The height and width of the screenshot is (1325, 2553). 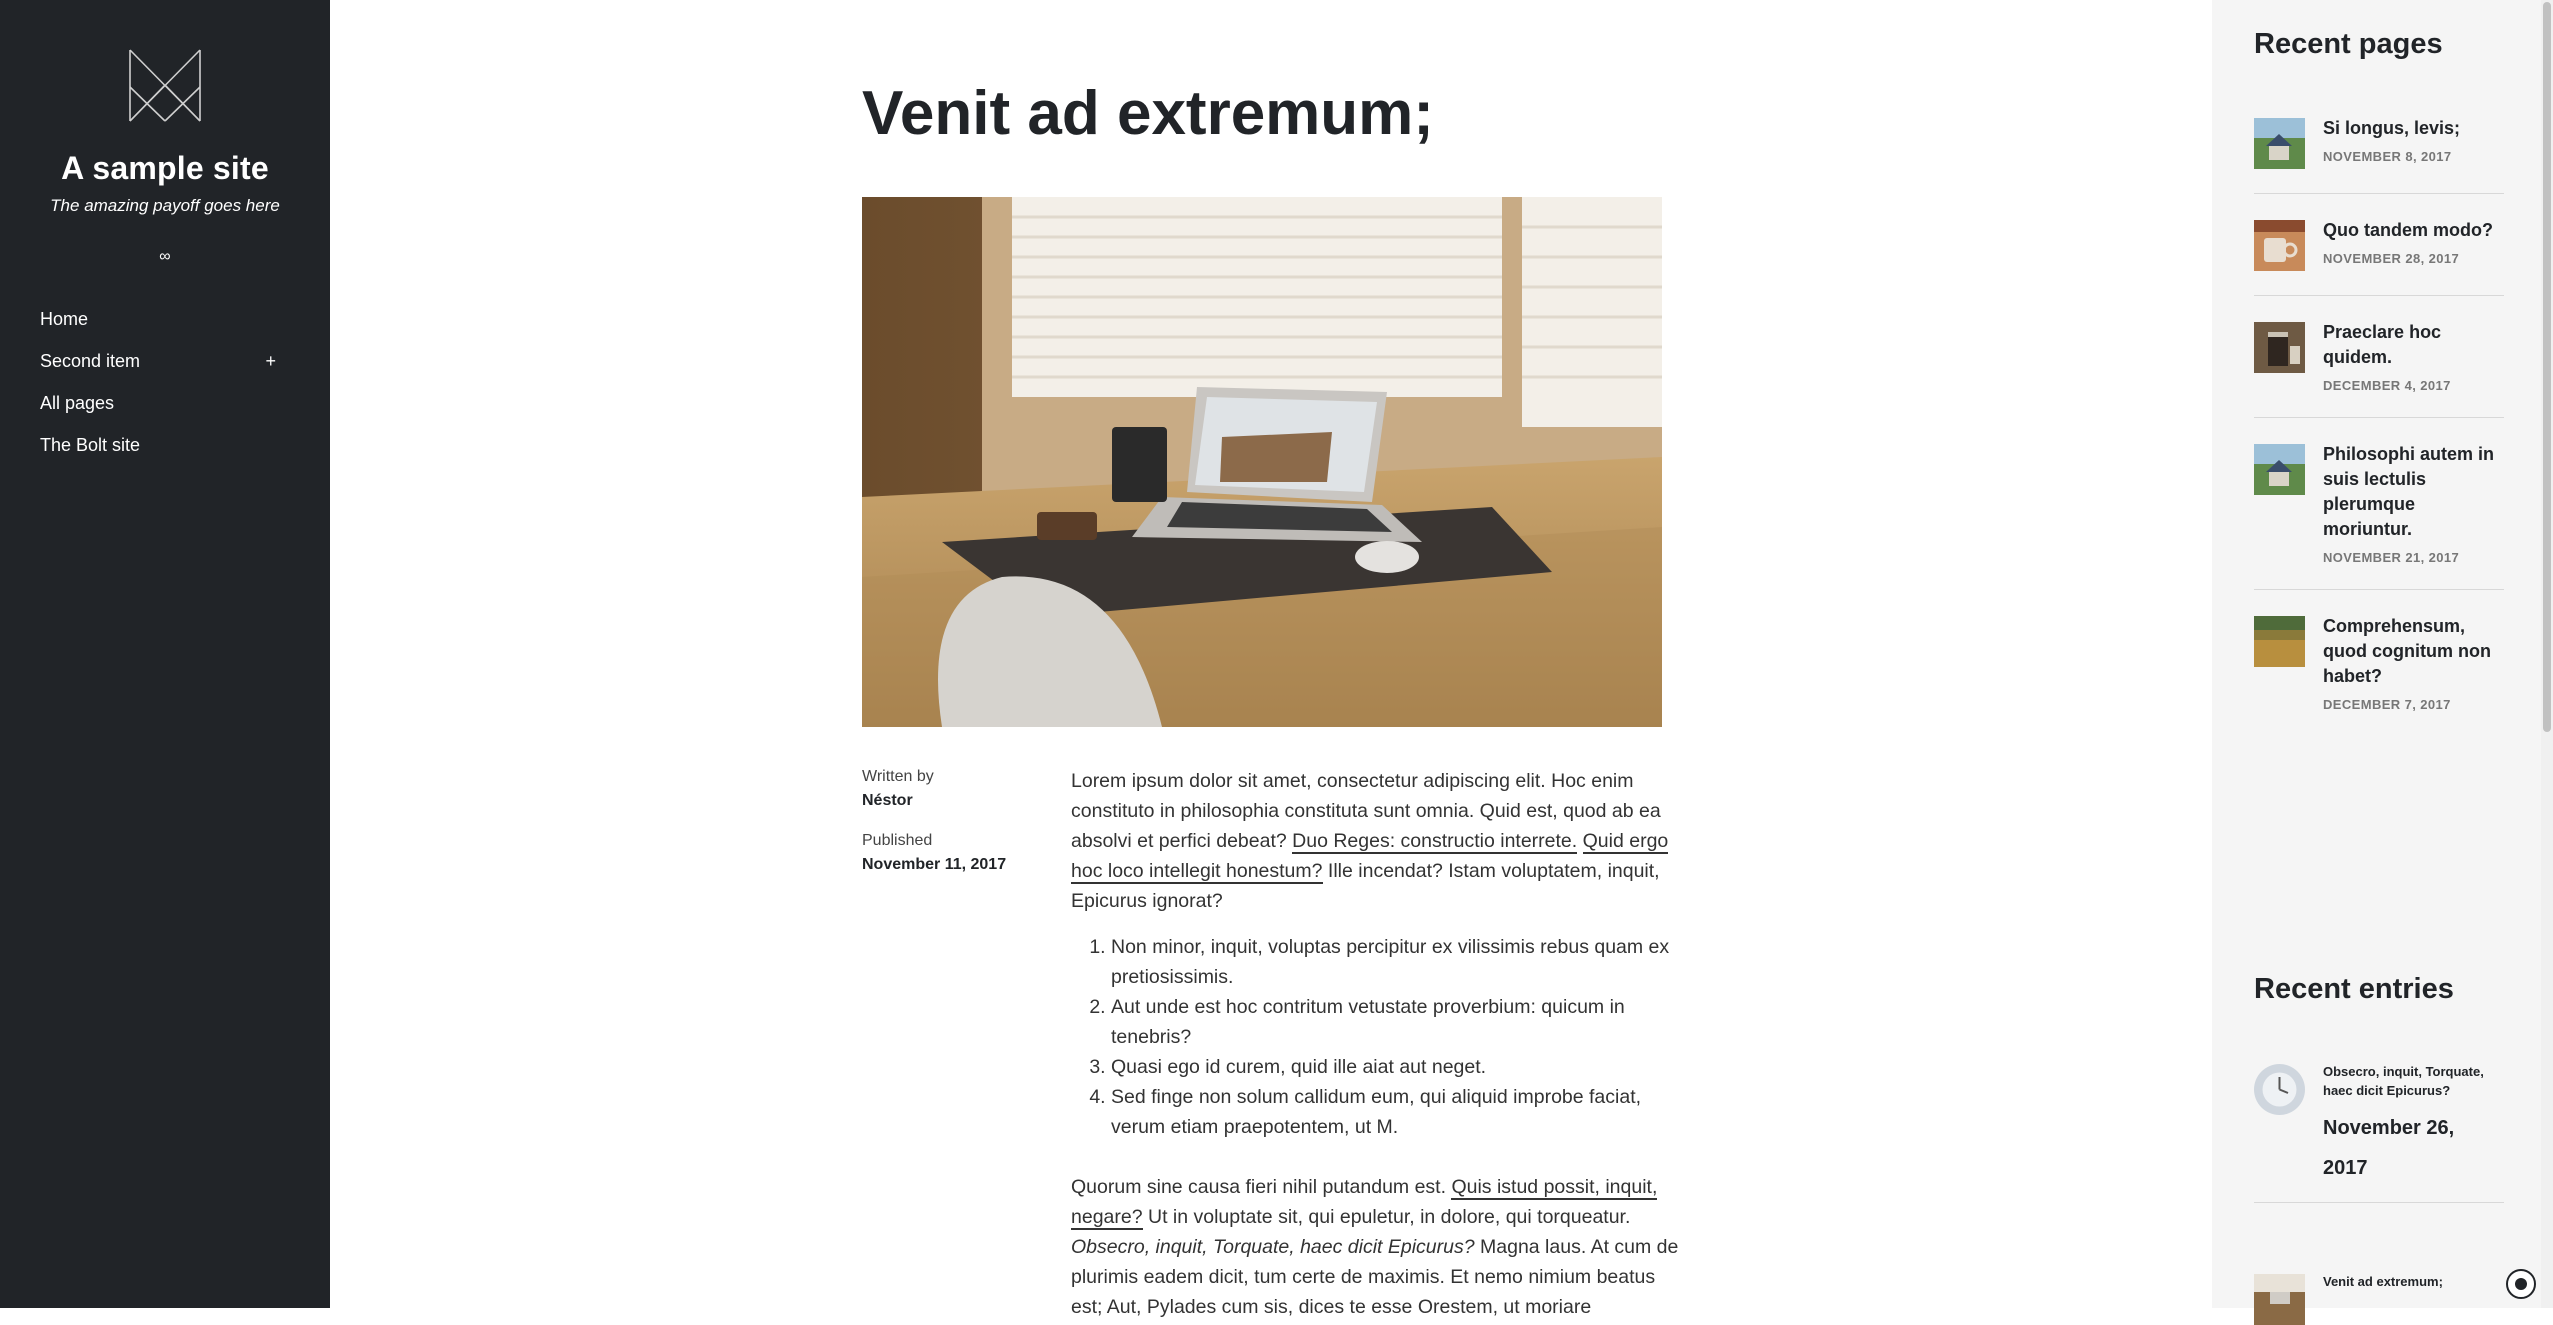 I want to click on recent-entries-heading: Recent entries, so click(x=2354, y=989).